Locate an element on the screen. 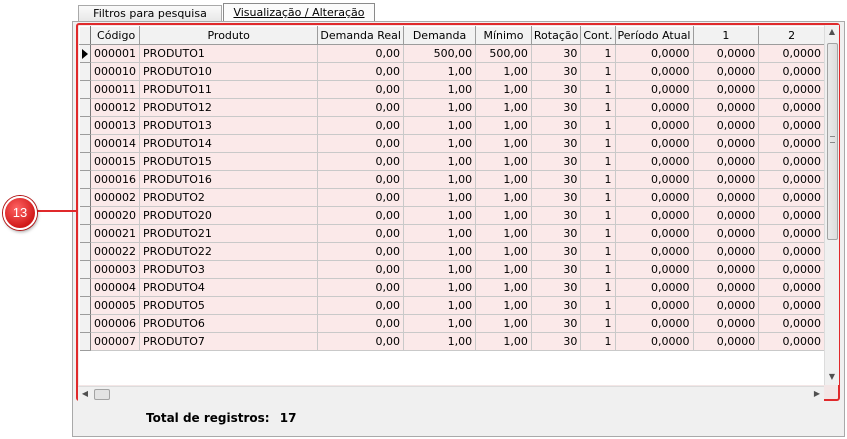  grid-cell: 000002 is located at coordinates (115, 197).